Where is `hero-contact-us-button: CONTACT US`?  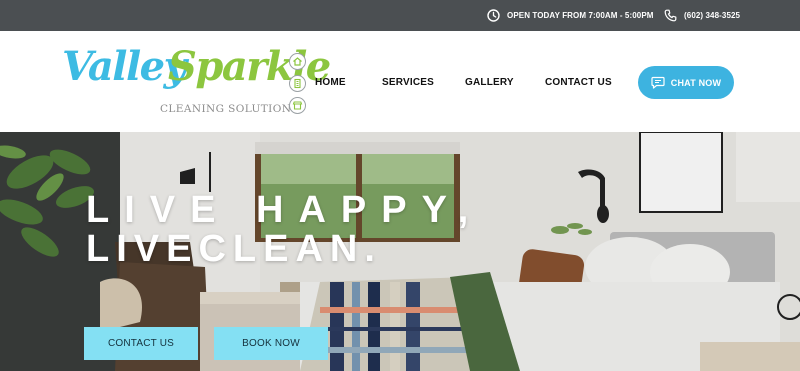 hero-contact-us-button: CONTACT US is located at coordinates (141, 343).